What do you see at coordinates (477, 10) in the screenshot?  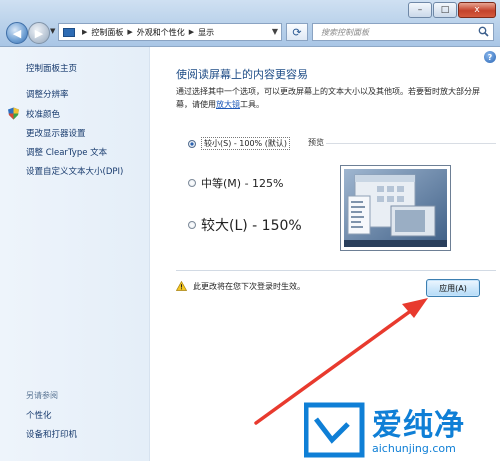 I see `close-button: x` at bounding box center [477, 10].